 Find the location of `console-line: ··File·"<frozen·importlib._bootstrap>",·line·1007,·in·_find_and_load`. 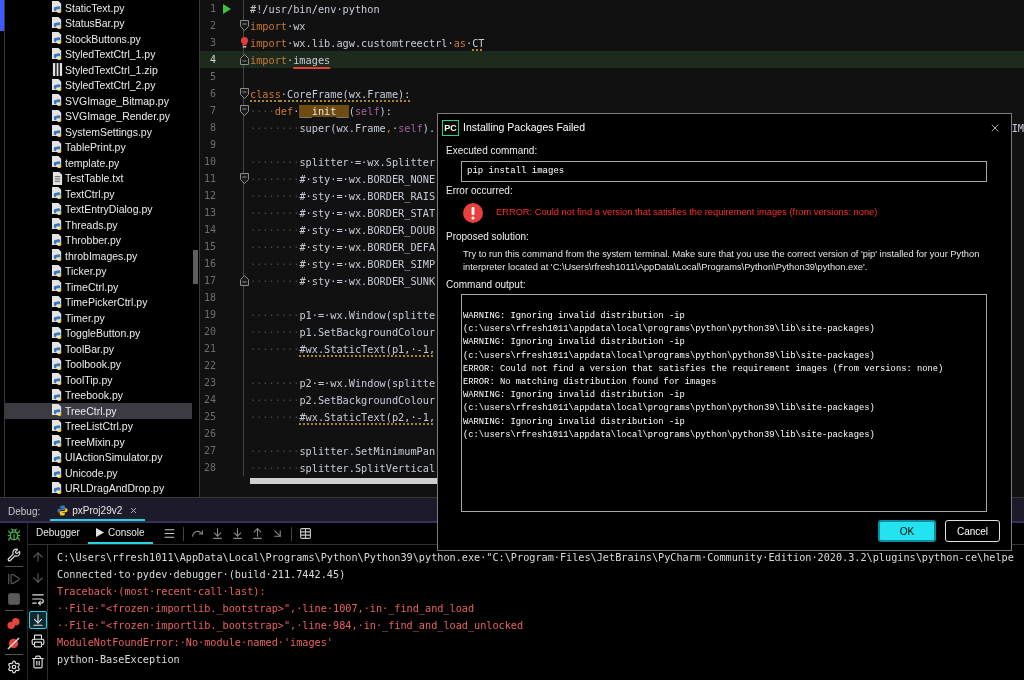

console-line: ··File·"<frozen·importlib._bootstrap>",·line·1007,·in·_find_and_load is located at coordinates (266, 609).